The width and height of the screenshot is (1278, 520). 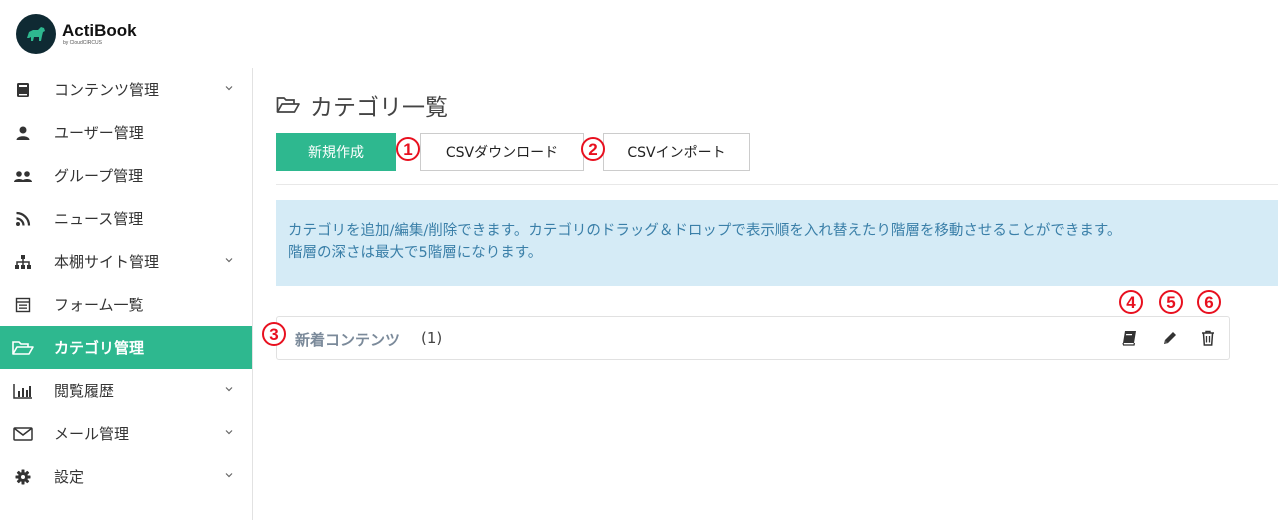 I want to click on sidebar-item-label: 閲覧履歴, so click(x=84, y=391).